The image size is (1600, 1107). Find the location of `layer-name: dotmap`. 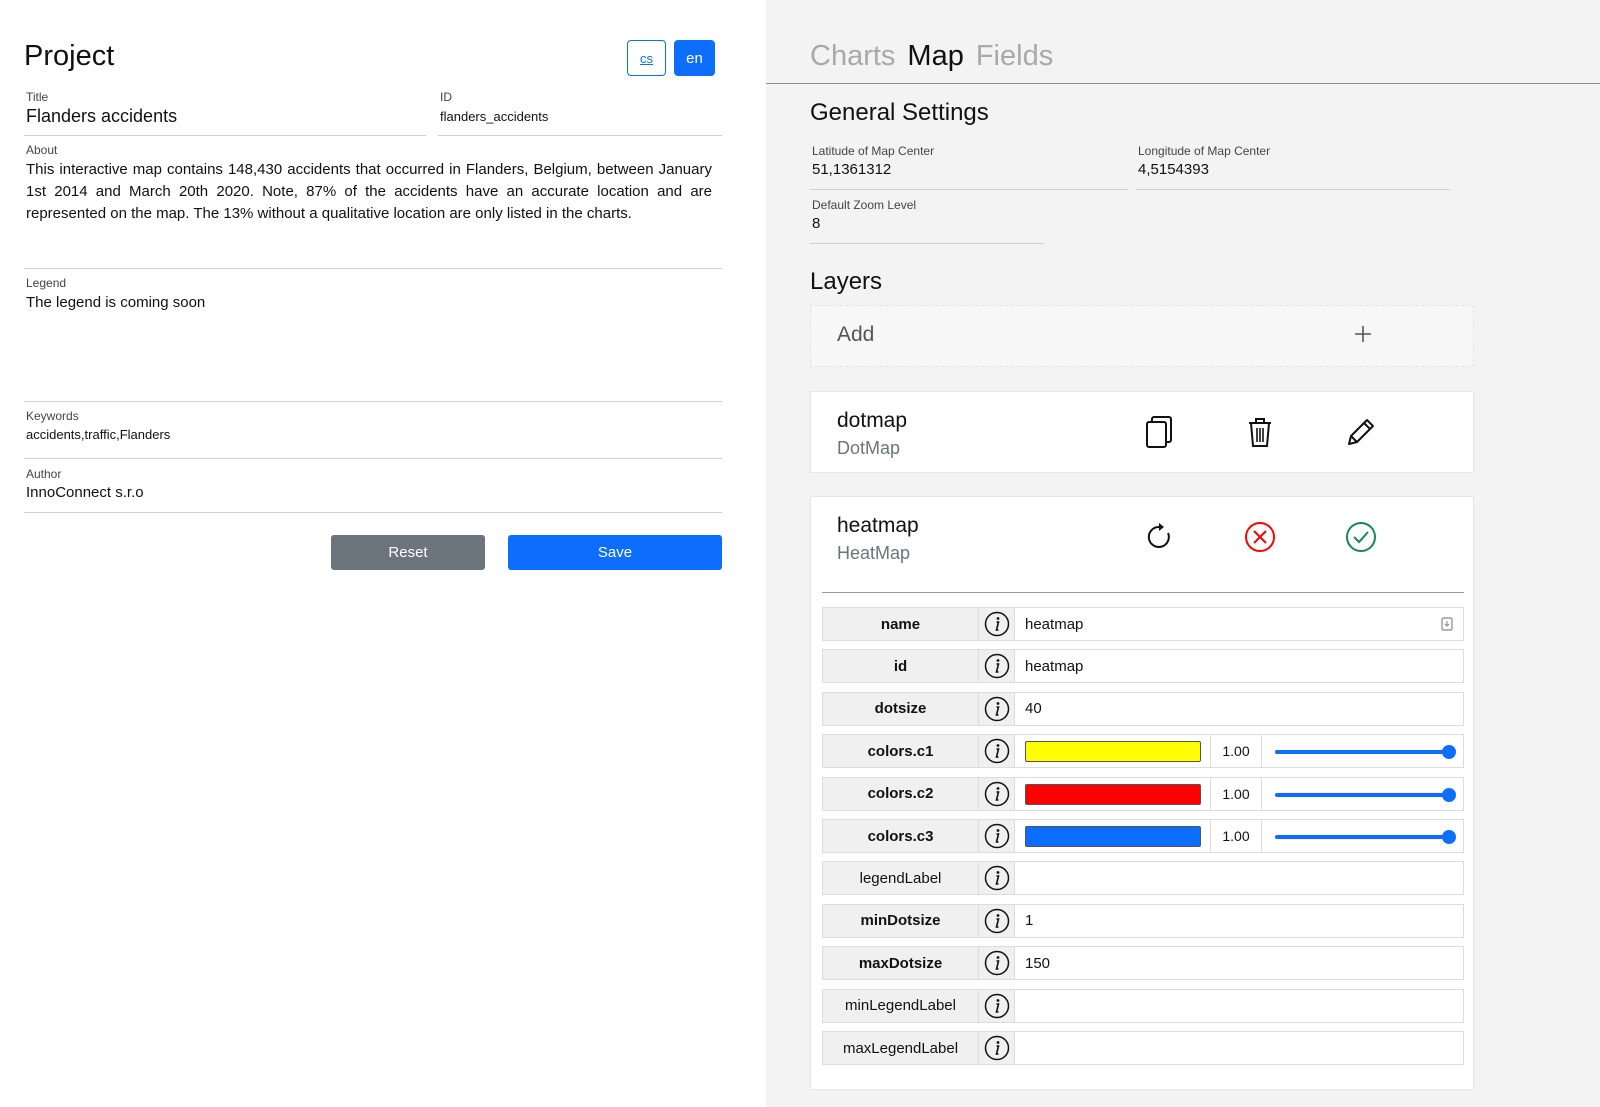

layer-name: dotmap is located at coordinates (872, 420).